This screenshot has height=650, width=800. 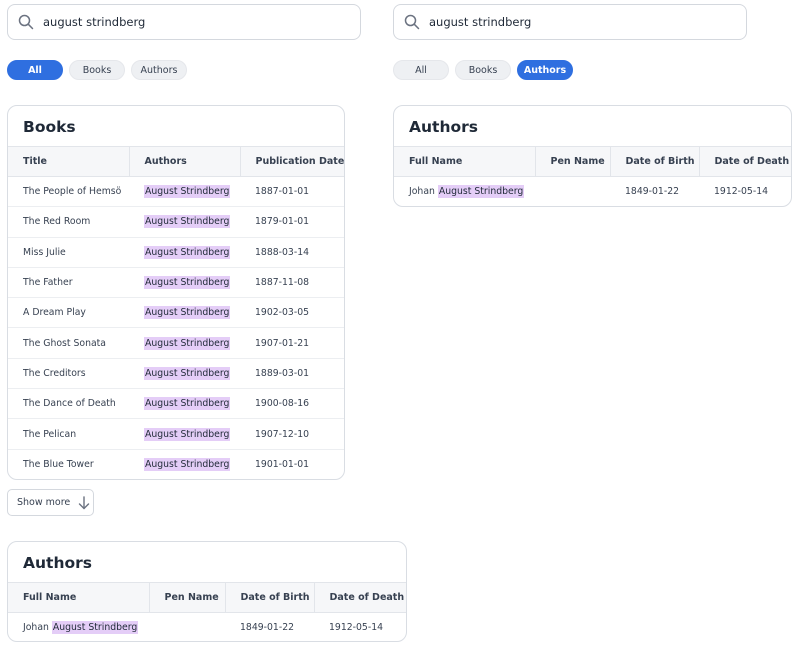 I want to click on book-title-cell: The People of Hemsö, so click(x=68, y=192).